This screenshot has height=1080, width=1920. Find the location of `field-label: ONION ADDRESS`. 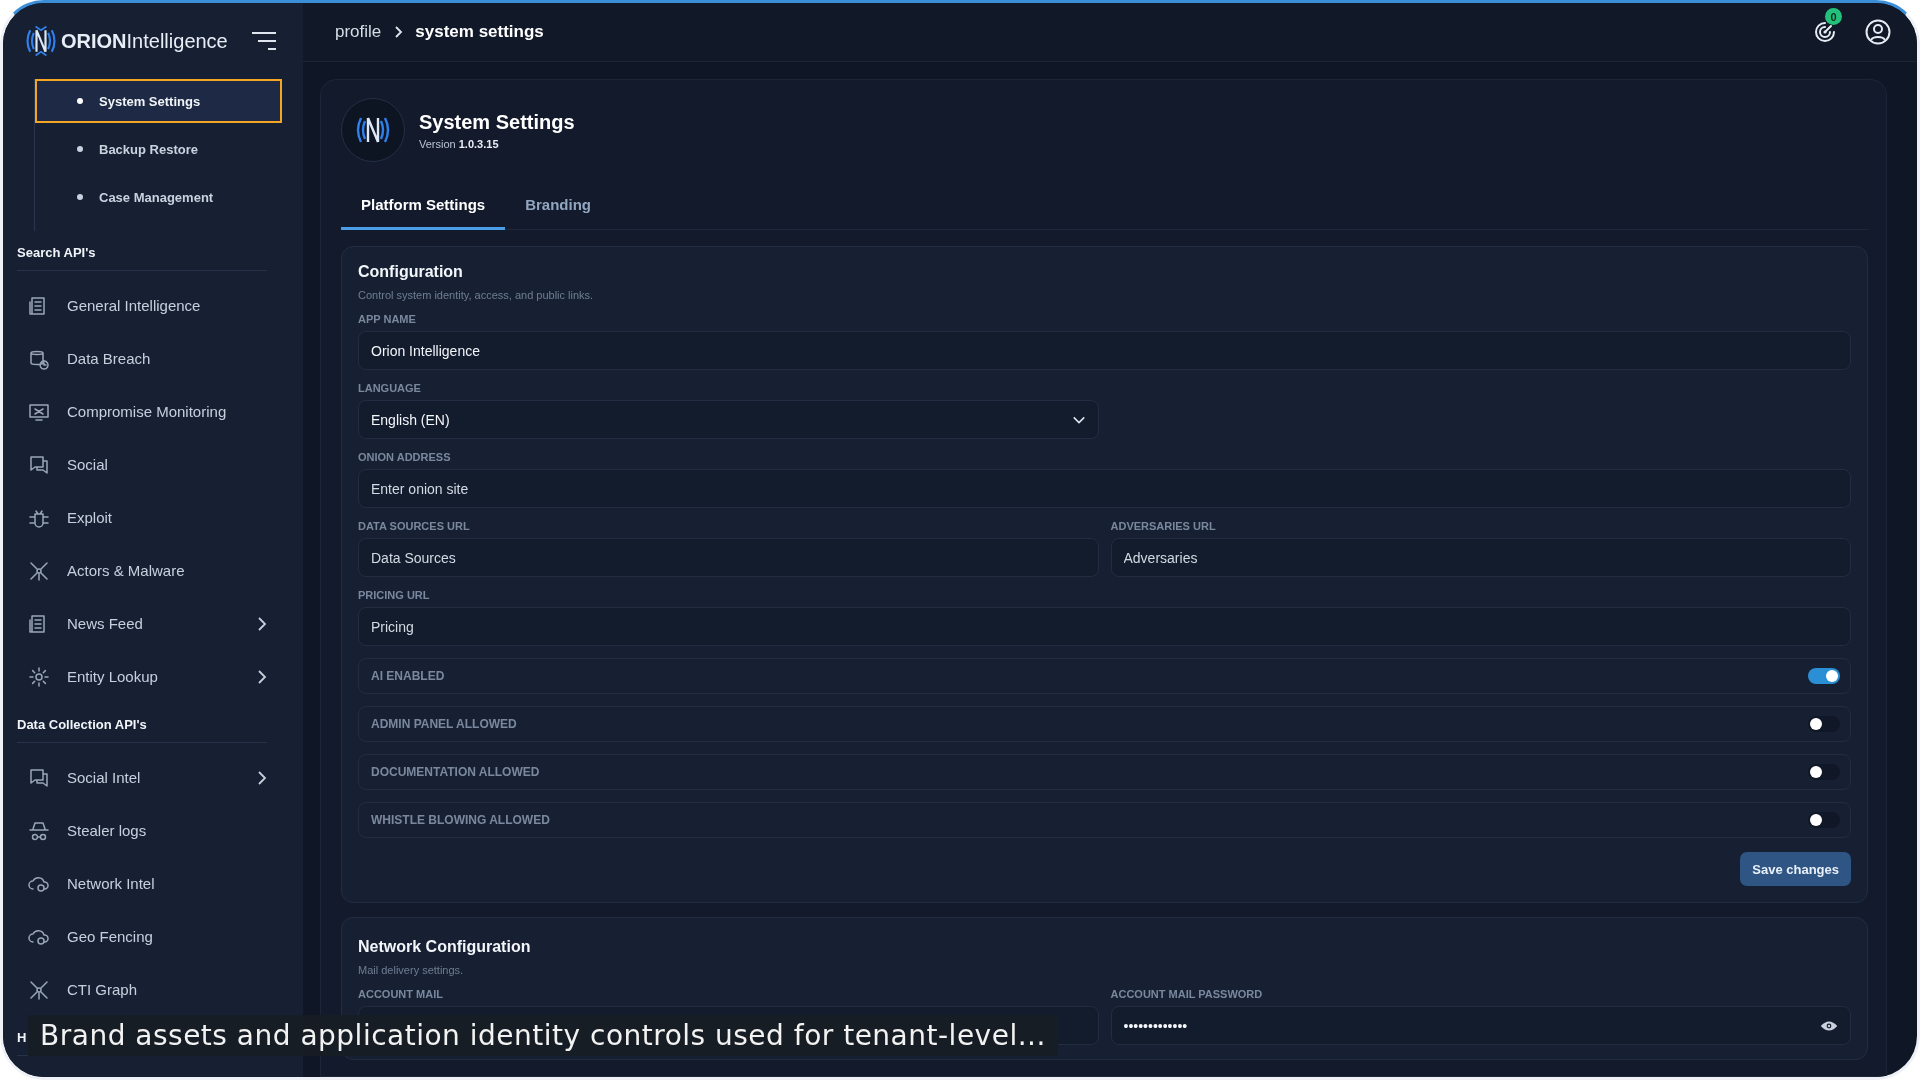

field-label: ONION ADDRESS is located at coordinates (405, 457).